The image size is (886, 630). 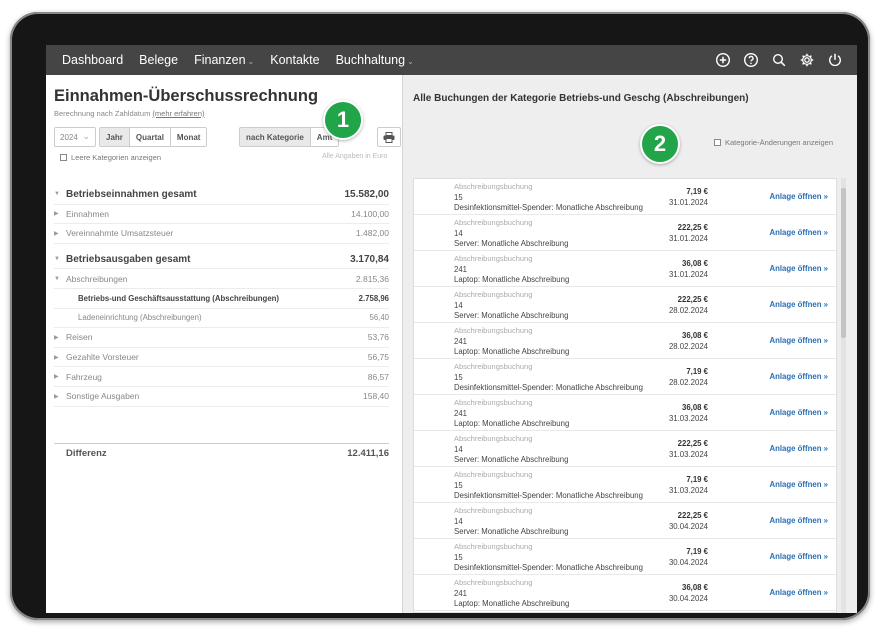 I want to click on nav-dashboard: Dashboard, so click(x=92, y=60).